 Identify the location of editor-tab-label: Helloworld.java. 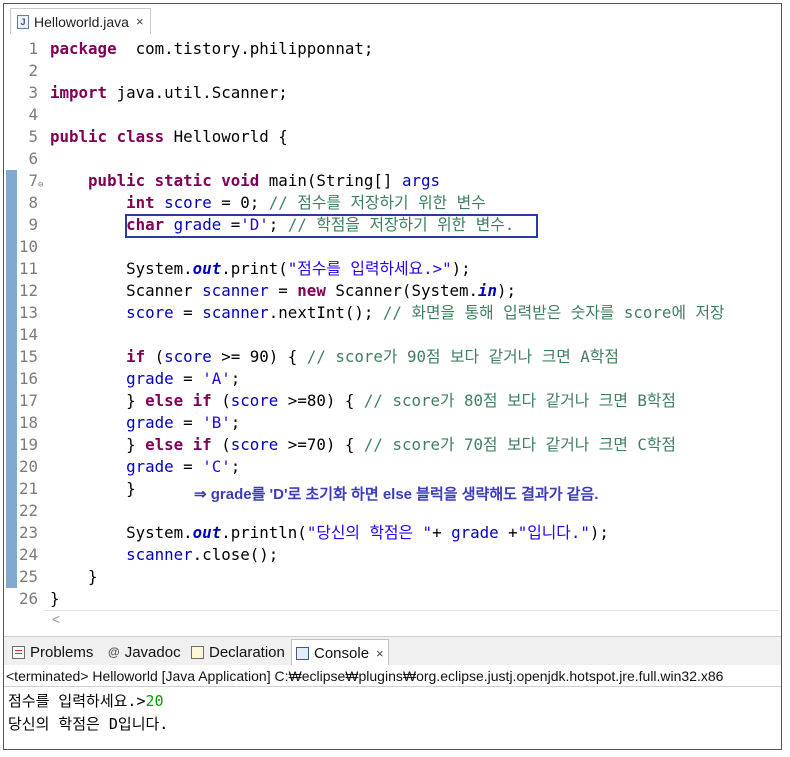
(81, 21).